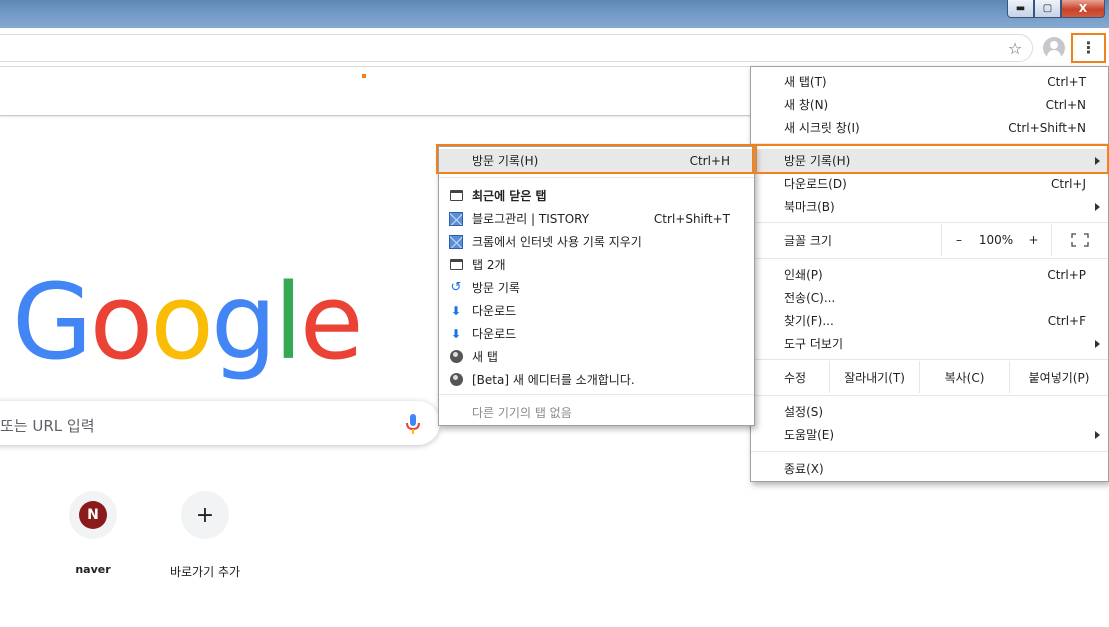  I want to click on zoom-in-button: +, so click(1033, 240).